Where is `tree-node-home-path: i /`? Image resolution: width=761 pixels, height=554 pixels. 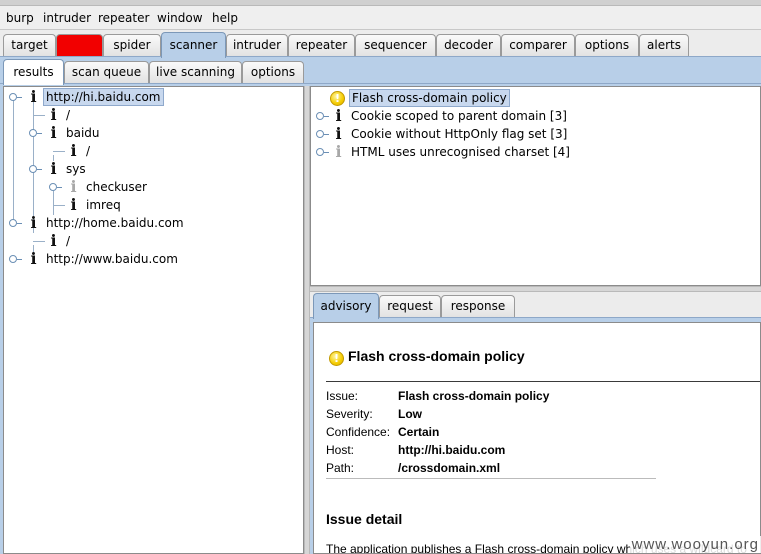
tree-node-home-path: i / is located at coordinates (153, 240).